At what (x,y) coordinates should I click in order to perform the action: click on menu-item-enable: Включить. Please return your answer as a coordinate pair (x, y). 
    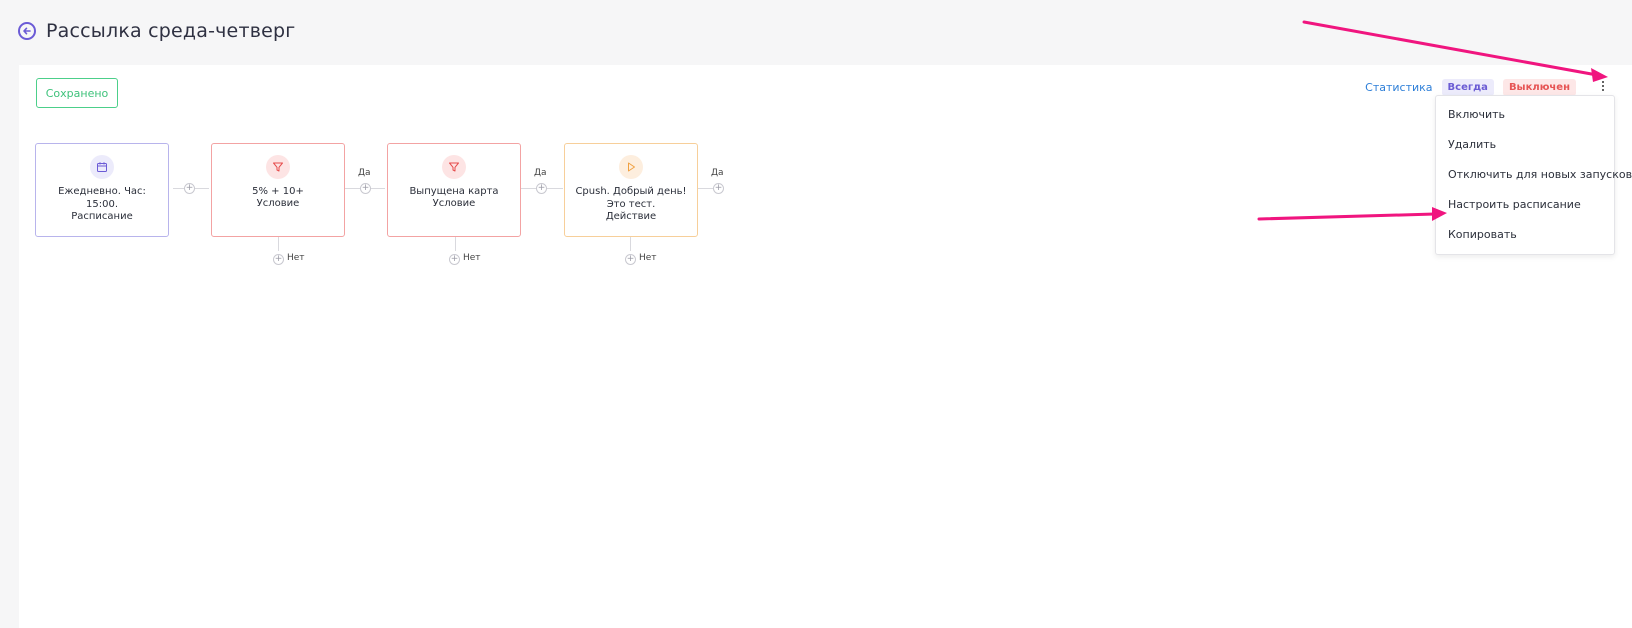
    Looking at the image, I should click on (1525, 115).